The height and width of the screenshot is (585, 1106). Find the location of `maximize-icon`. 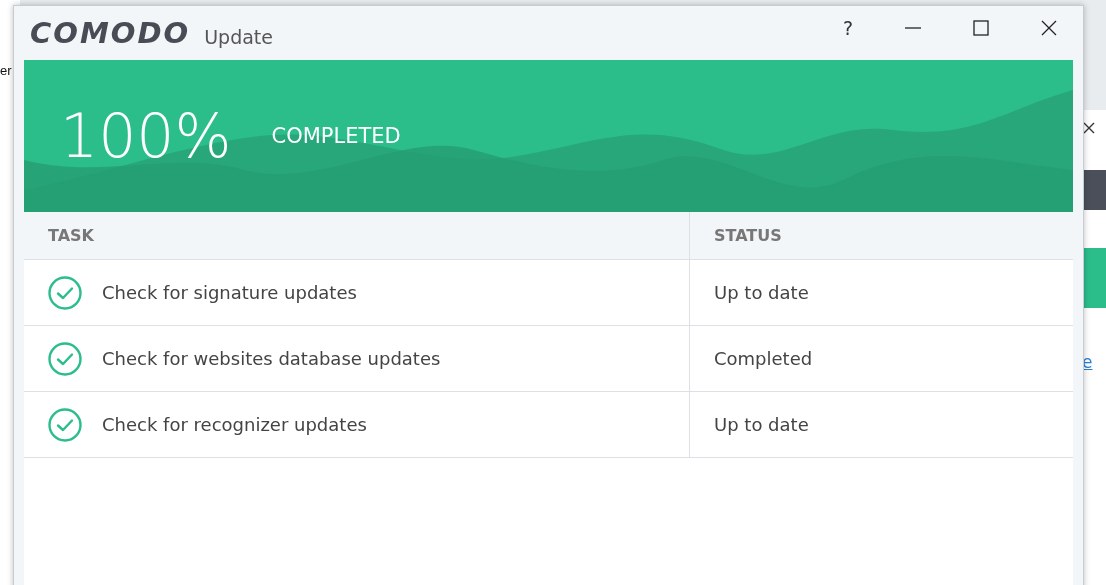

maximize-icon is located at coordinates (981, 28).